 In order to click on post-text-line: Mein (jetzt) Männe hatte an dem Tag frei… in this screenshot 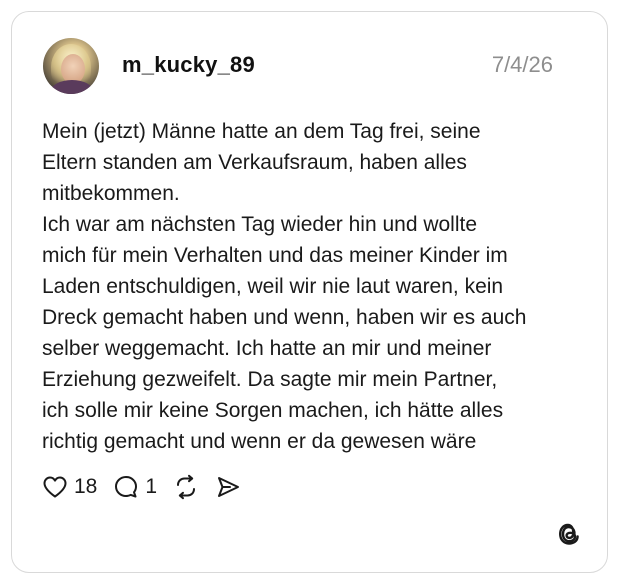, I will do `click(261, 131)`.